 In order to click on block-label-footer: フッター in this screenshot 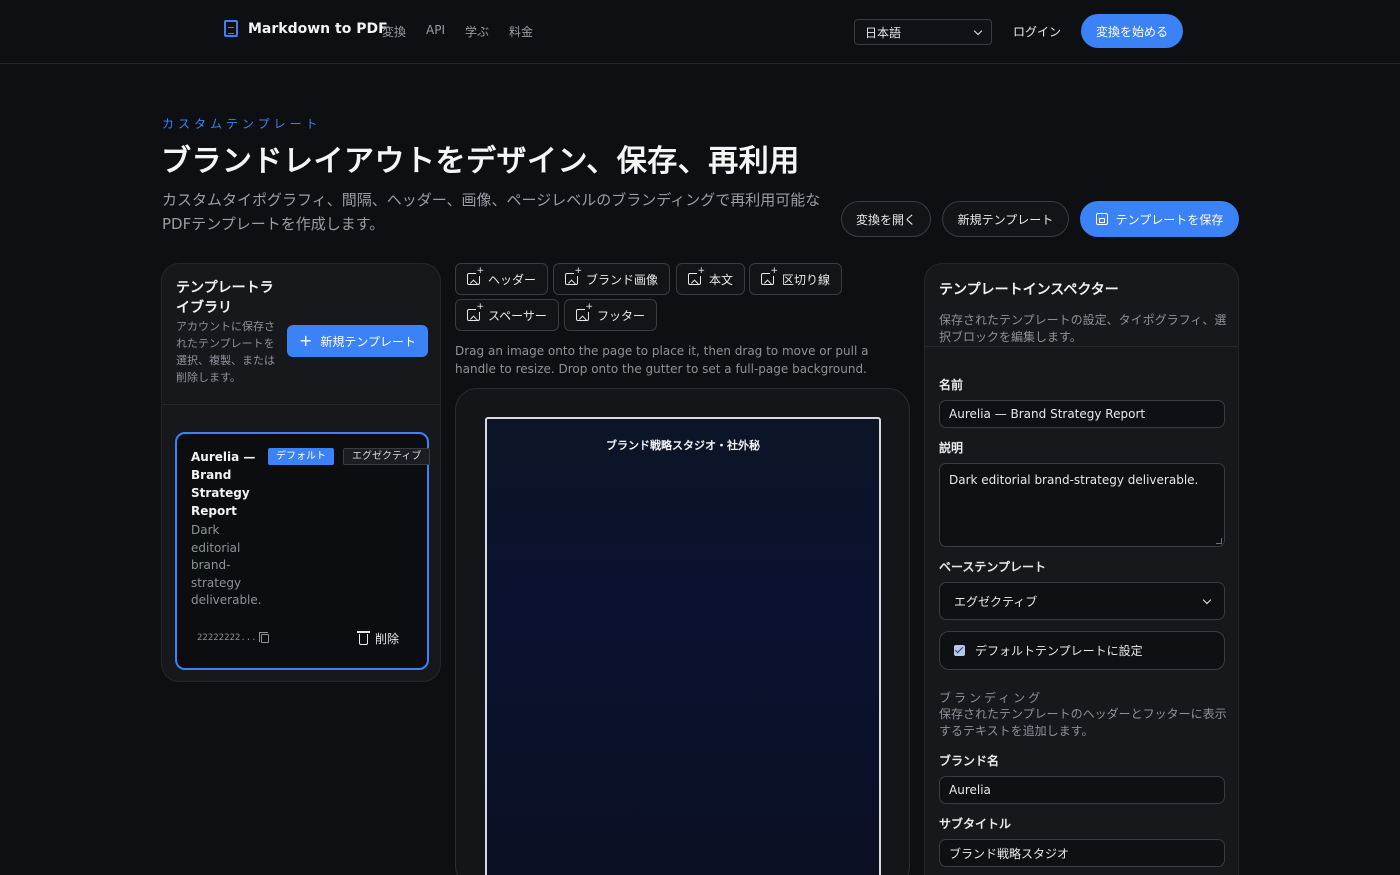, I will do `click(621, 315)`.